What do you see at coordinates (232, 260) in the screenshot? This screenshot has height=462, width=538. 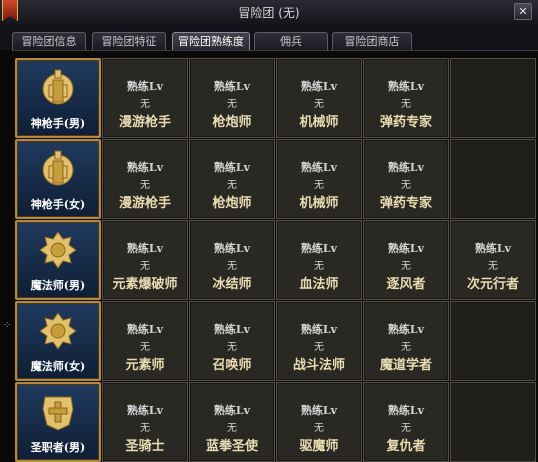 I see `job-cell: 熟练Lv 无冰结师` at bounding box center [232, 260].